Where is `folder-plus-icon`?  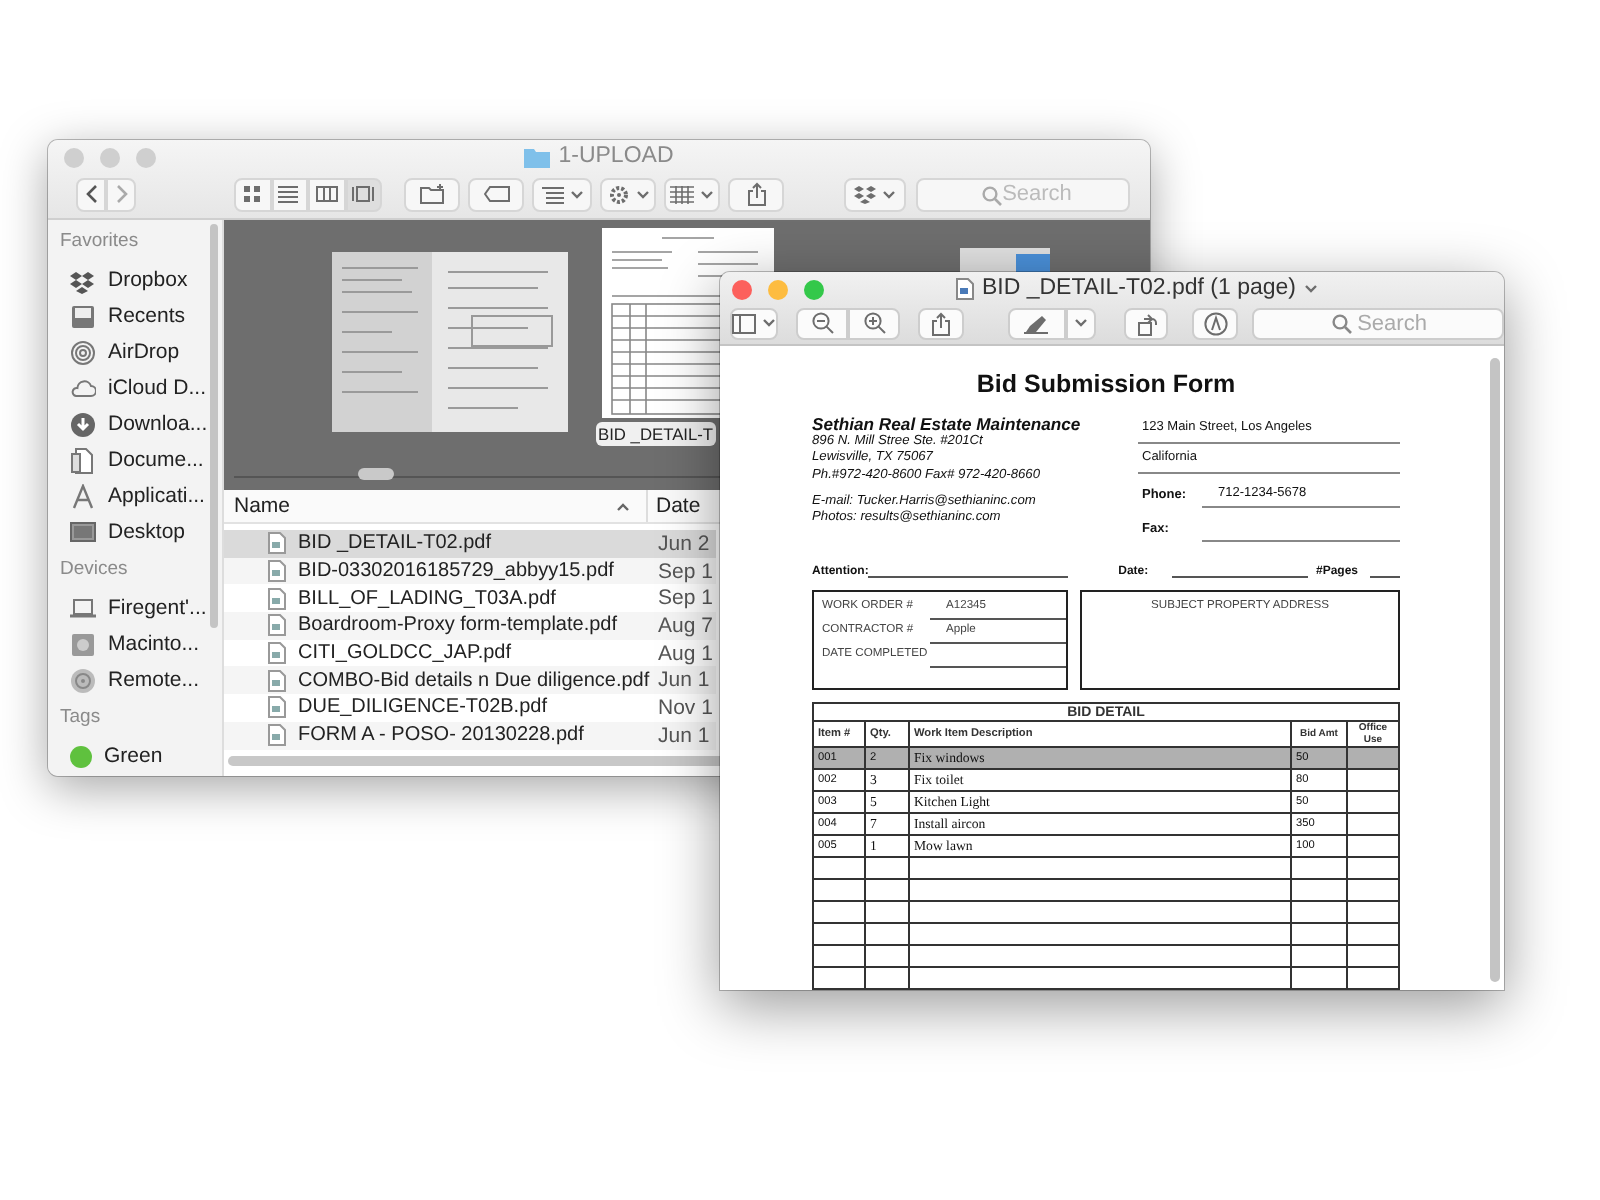 folder-plus-icon is located at coordinates (432, 194).